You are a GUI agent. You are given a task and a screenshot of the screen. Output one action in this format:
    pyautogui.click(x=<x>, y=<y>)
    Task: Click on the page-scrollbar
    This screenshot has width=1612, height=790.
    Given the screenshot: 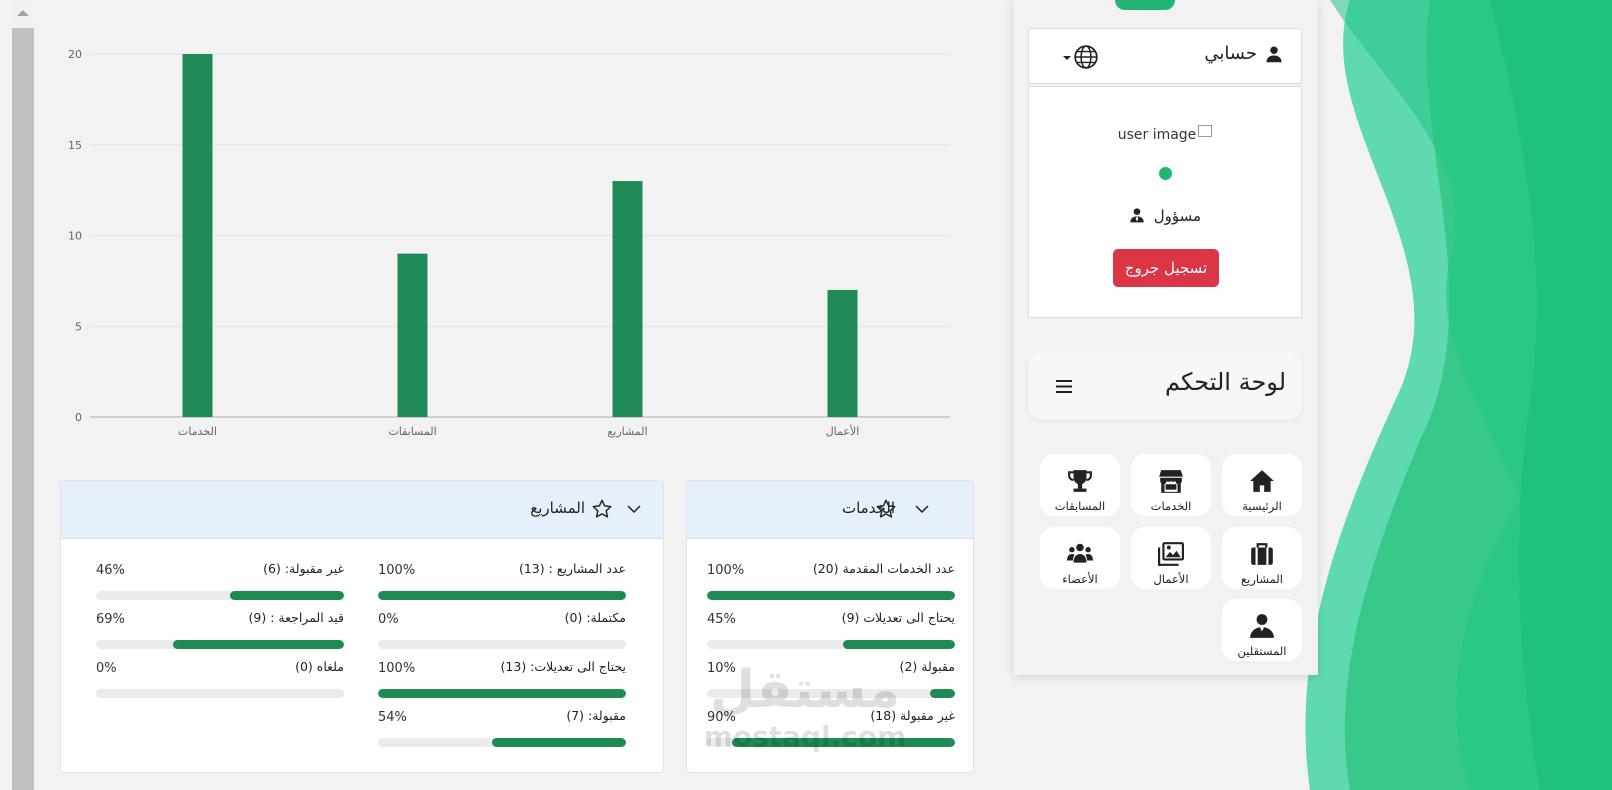 What is the action you would take?
    pyautogui.click(x=23, y=395)
    